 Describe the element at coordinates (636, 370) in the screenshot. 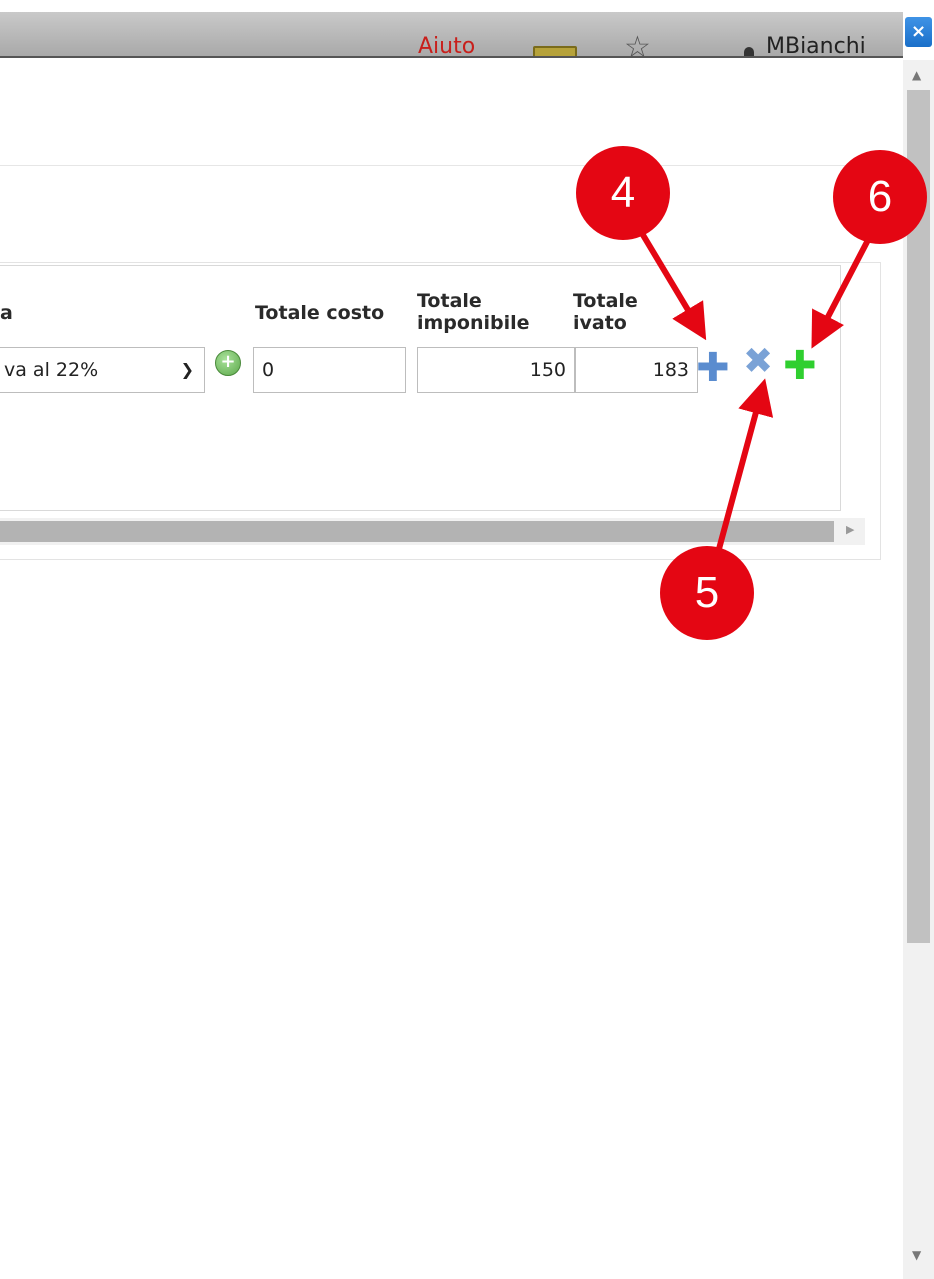

I see `totale-ivato-input: 183` at that location.